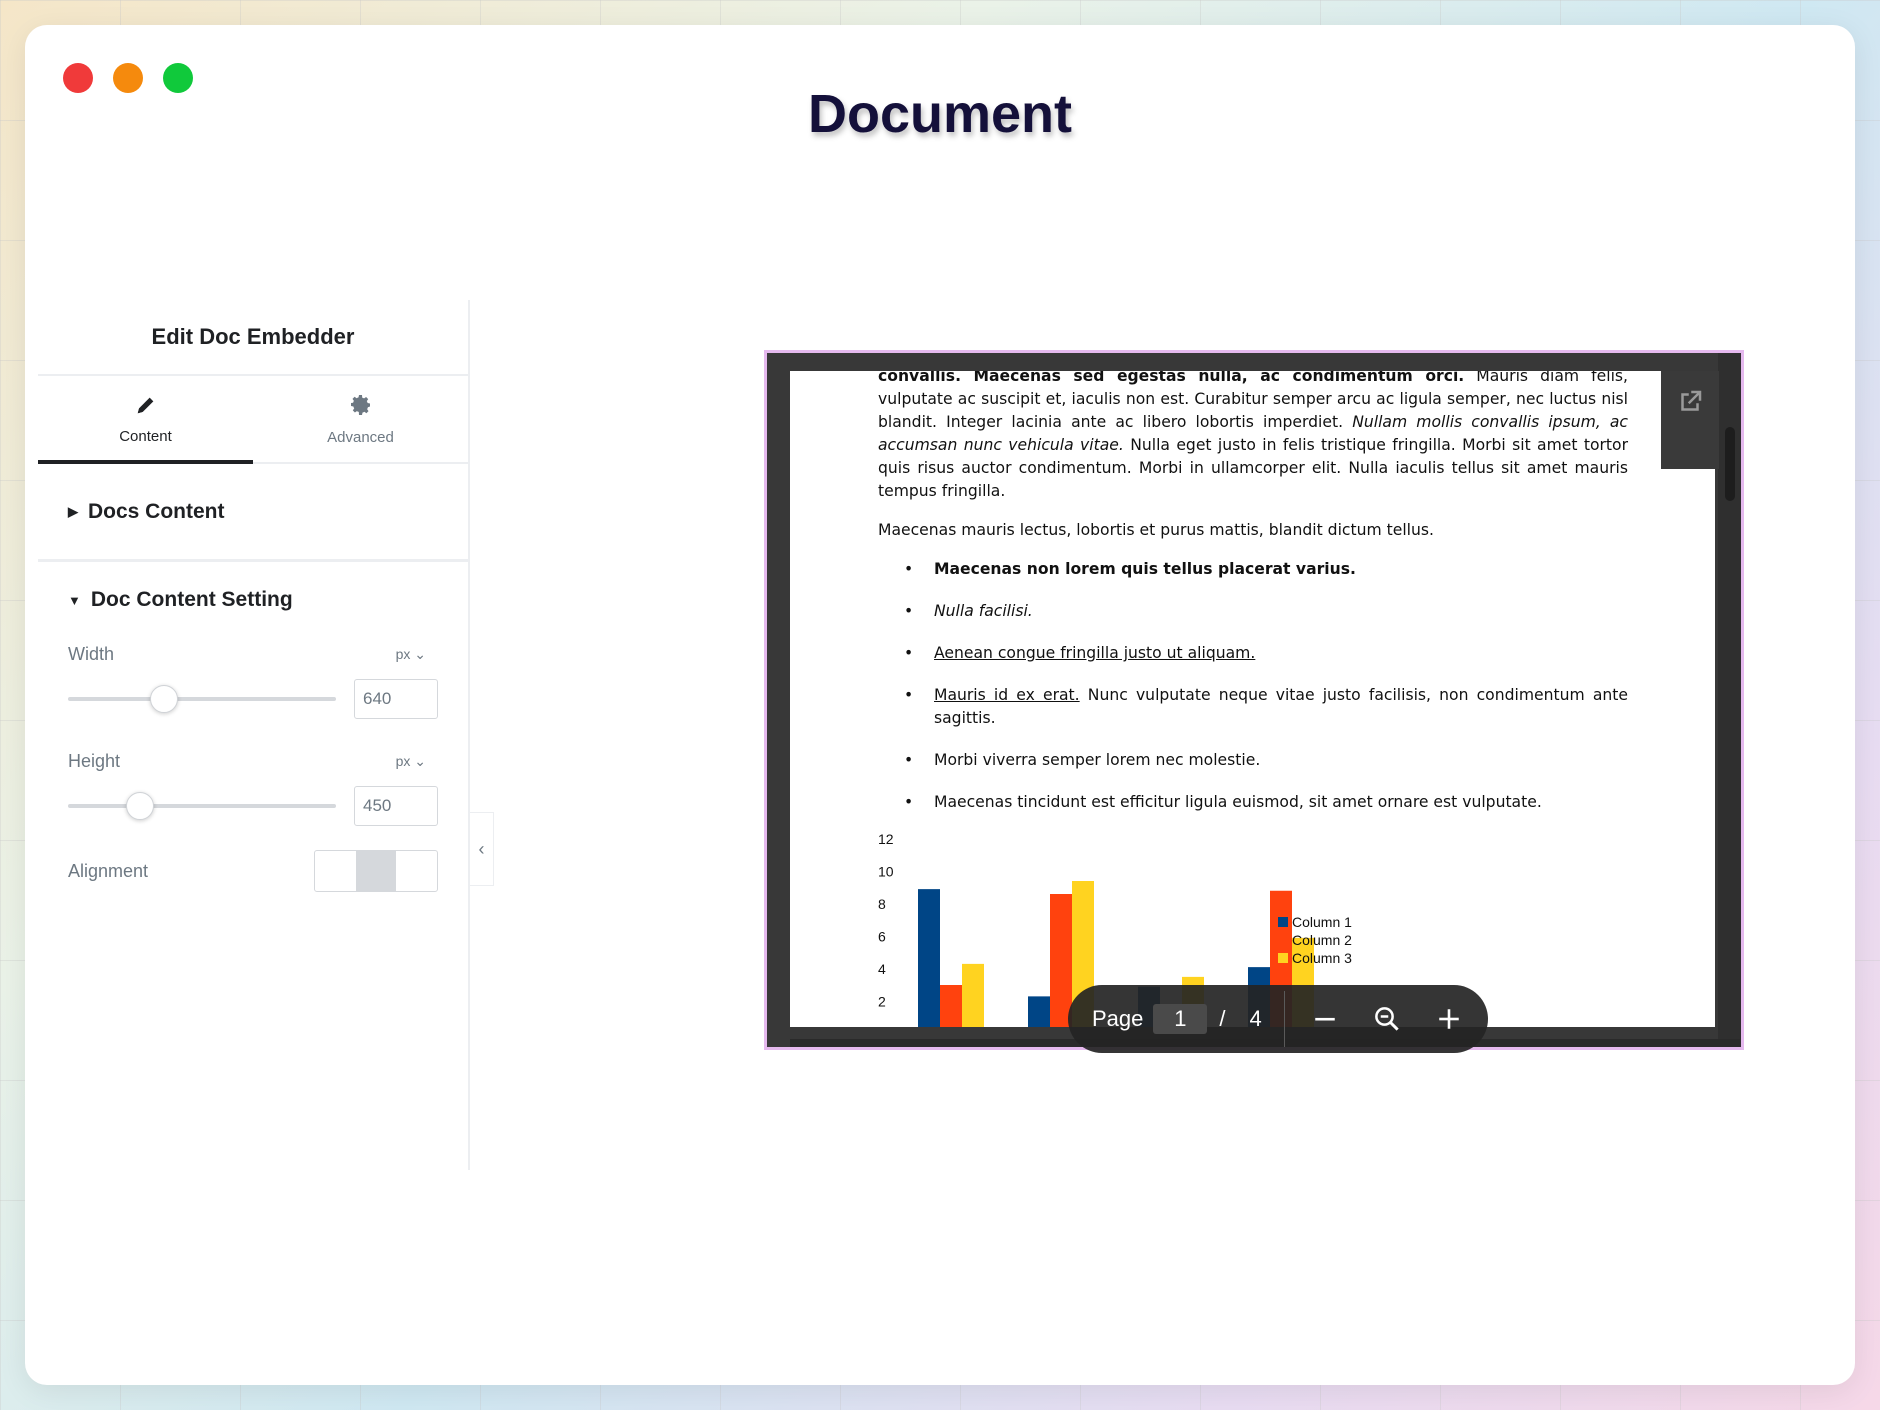 This screenshot has width=1880, height=1410. Describe the element at coordinates (156, 511) in the screenshot. I see `section-docs-content-label: Docs Content` at that location.